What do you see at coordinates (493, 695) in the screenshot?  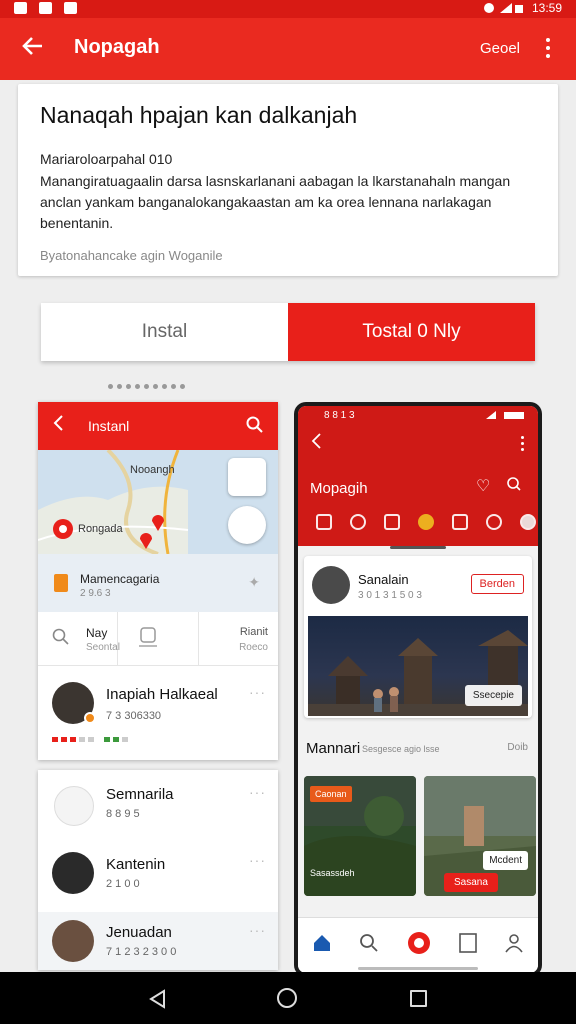 I see `photo-action-button: Ssecepie` at bounding box center [493, 695].